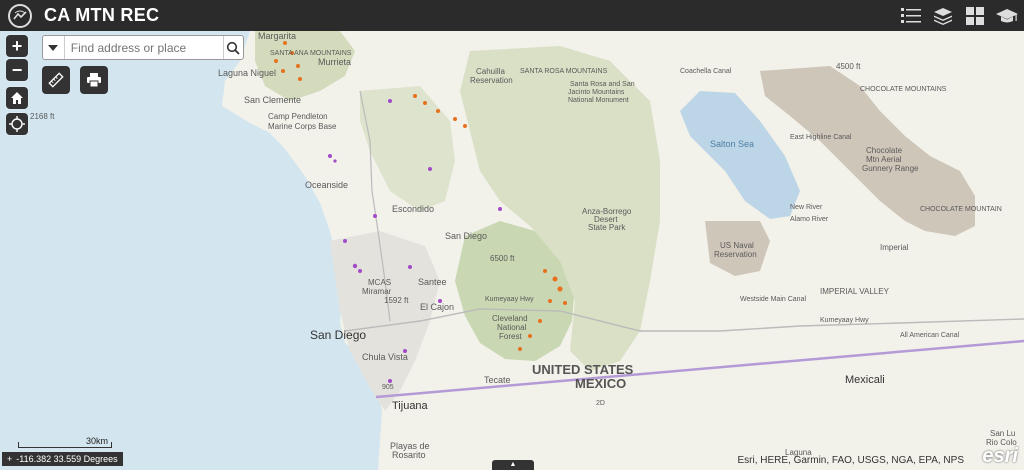  What do you see at coordinates (437, 307) in the screenshot?
I see `label-el-cajon: El Cajon` at bounding box center [437, 307].